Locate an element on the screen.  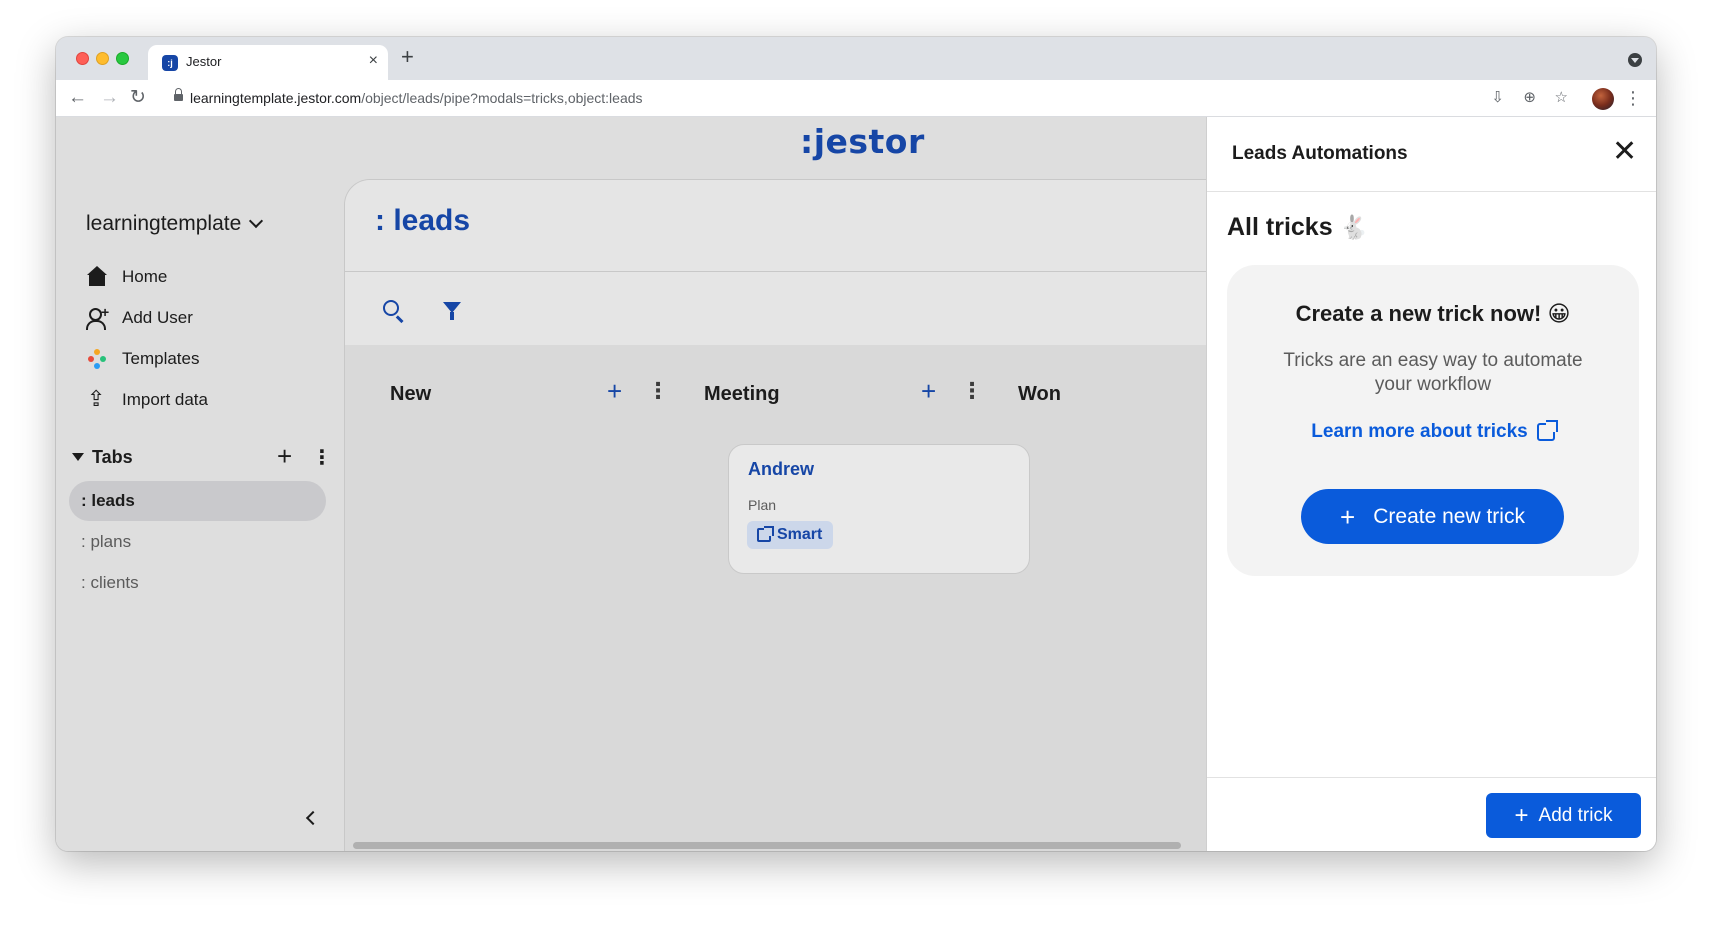
card-title: Andrew is located at coordinates (781, 469).